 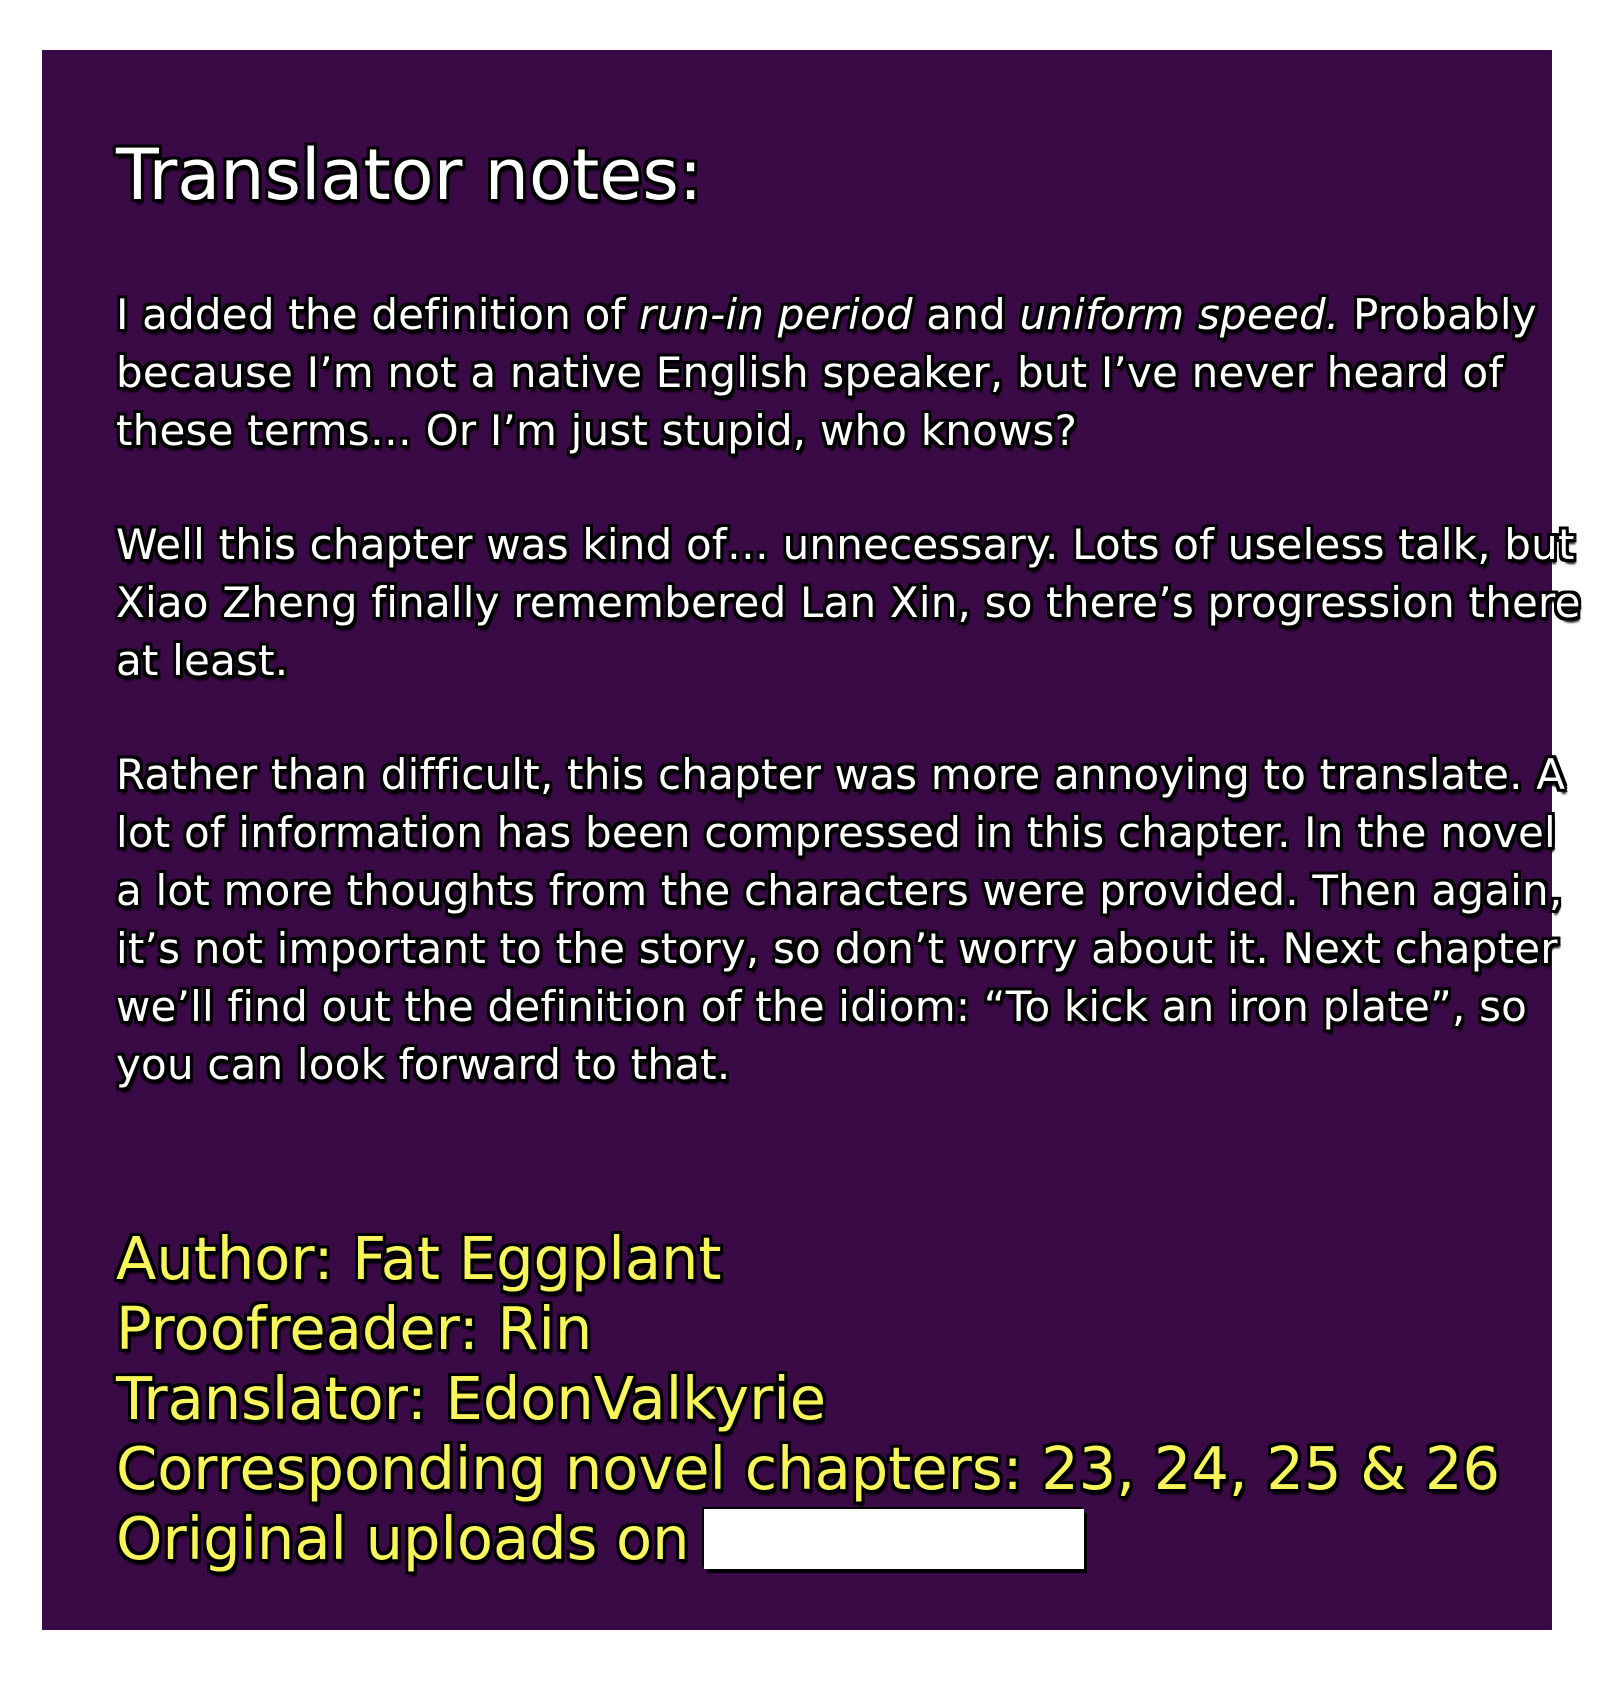 What do you see at coordinates (966, 314) in the screenshot?
I see `note-text: and` at bounding box center [966, 314].